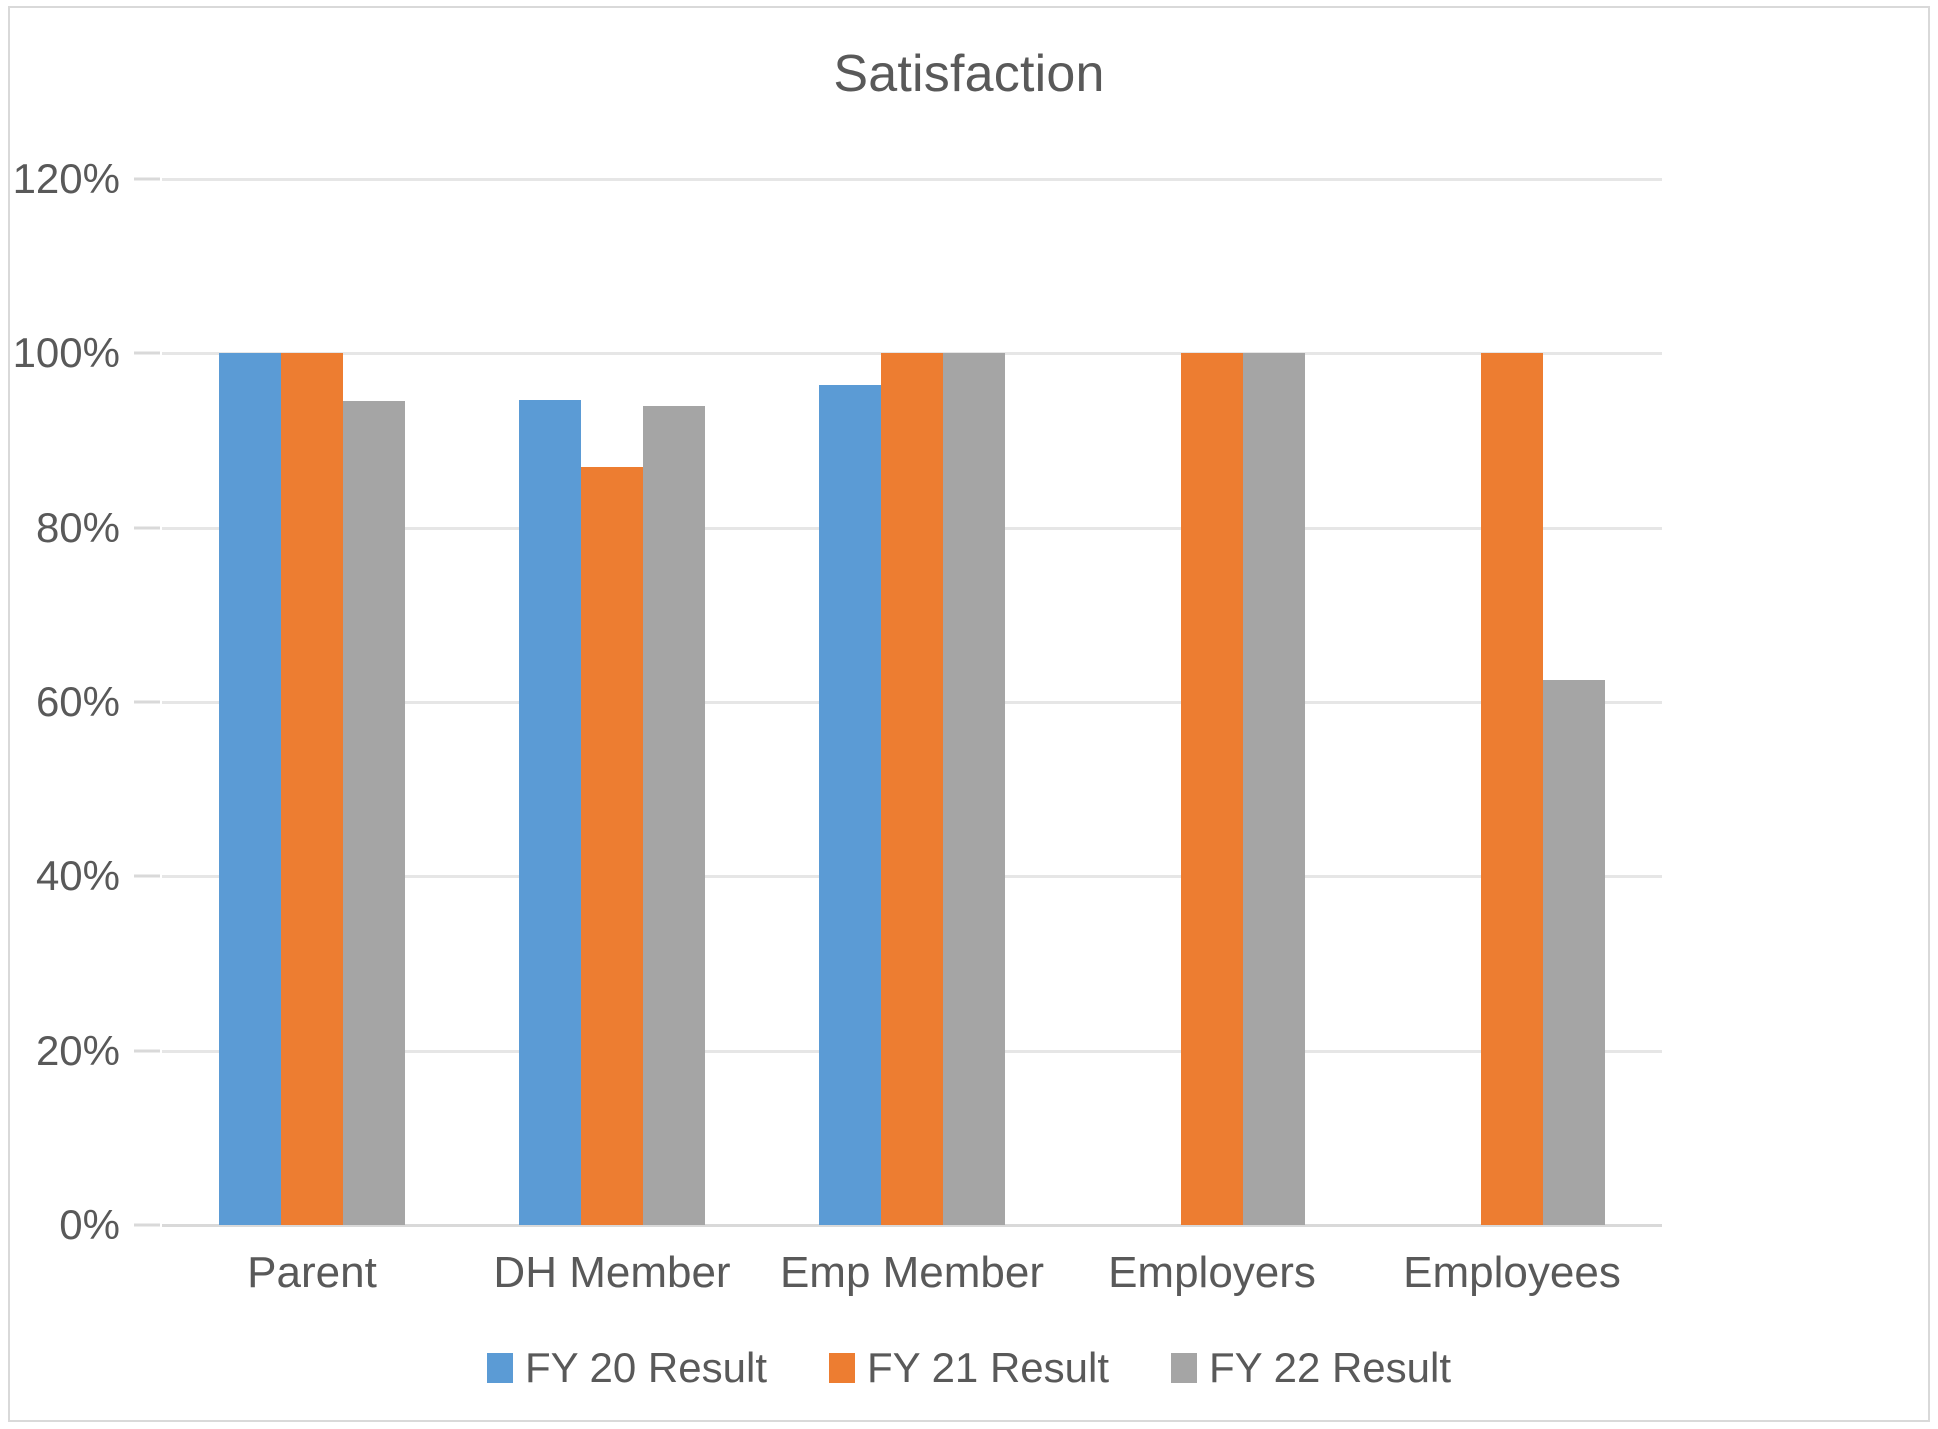 This screenshot has height=1429, width=1938. Describe the element at coordinates (312, 1272) in the screenshot. I see `x-axis-label: Parent` at that location.